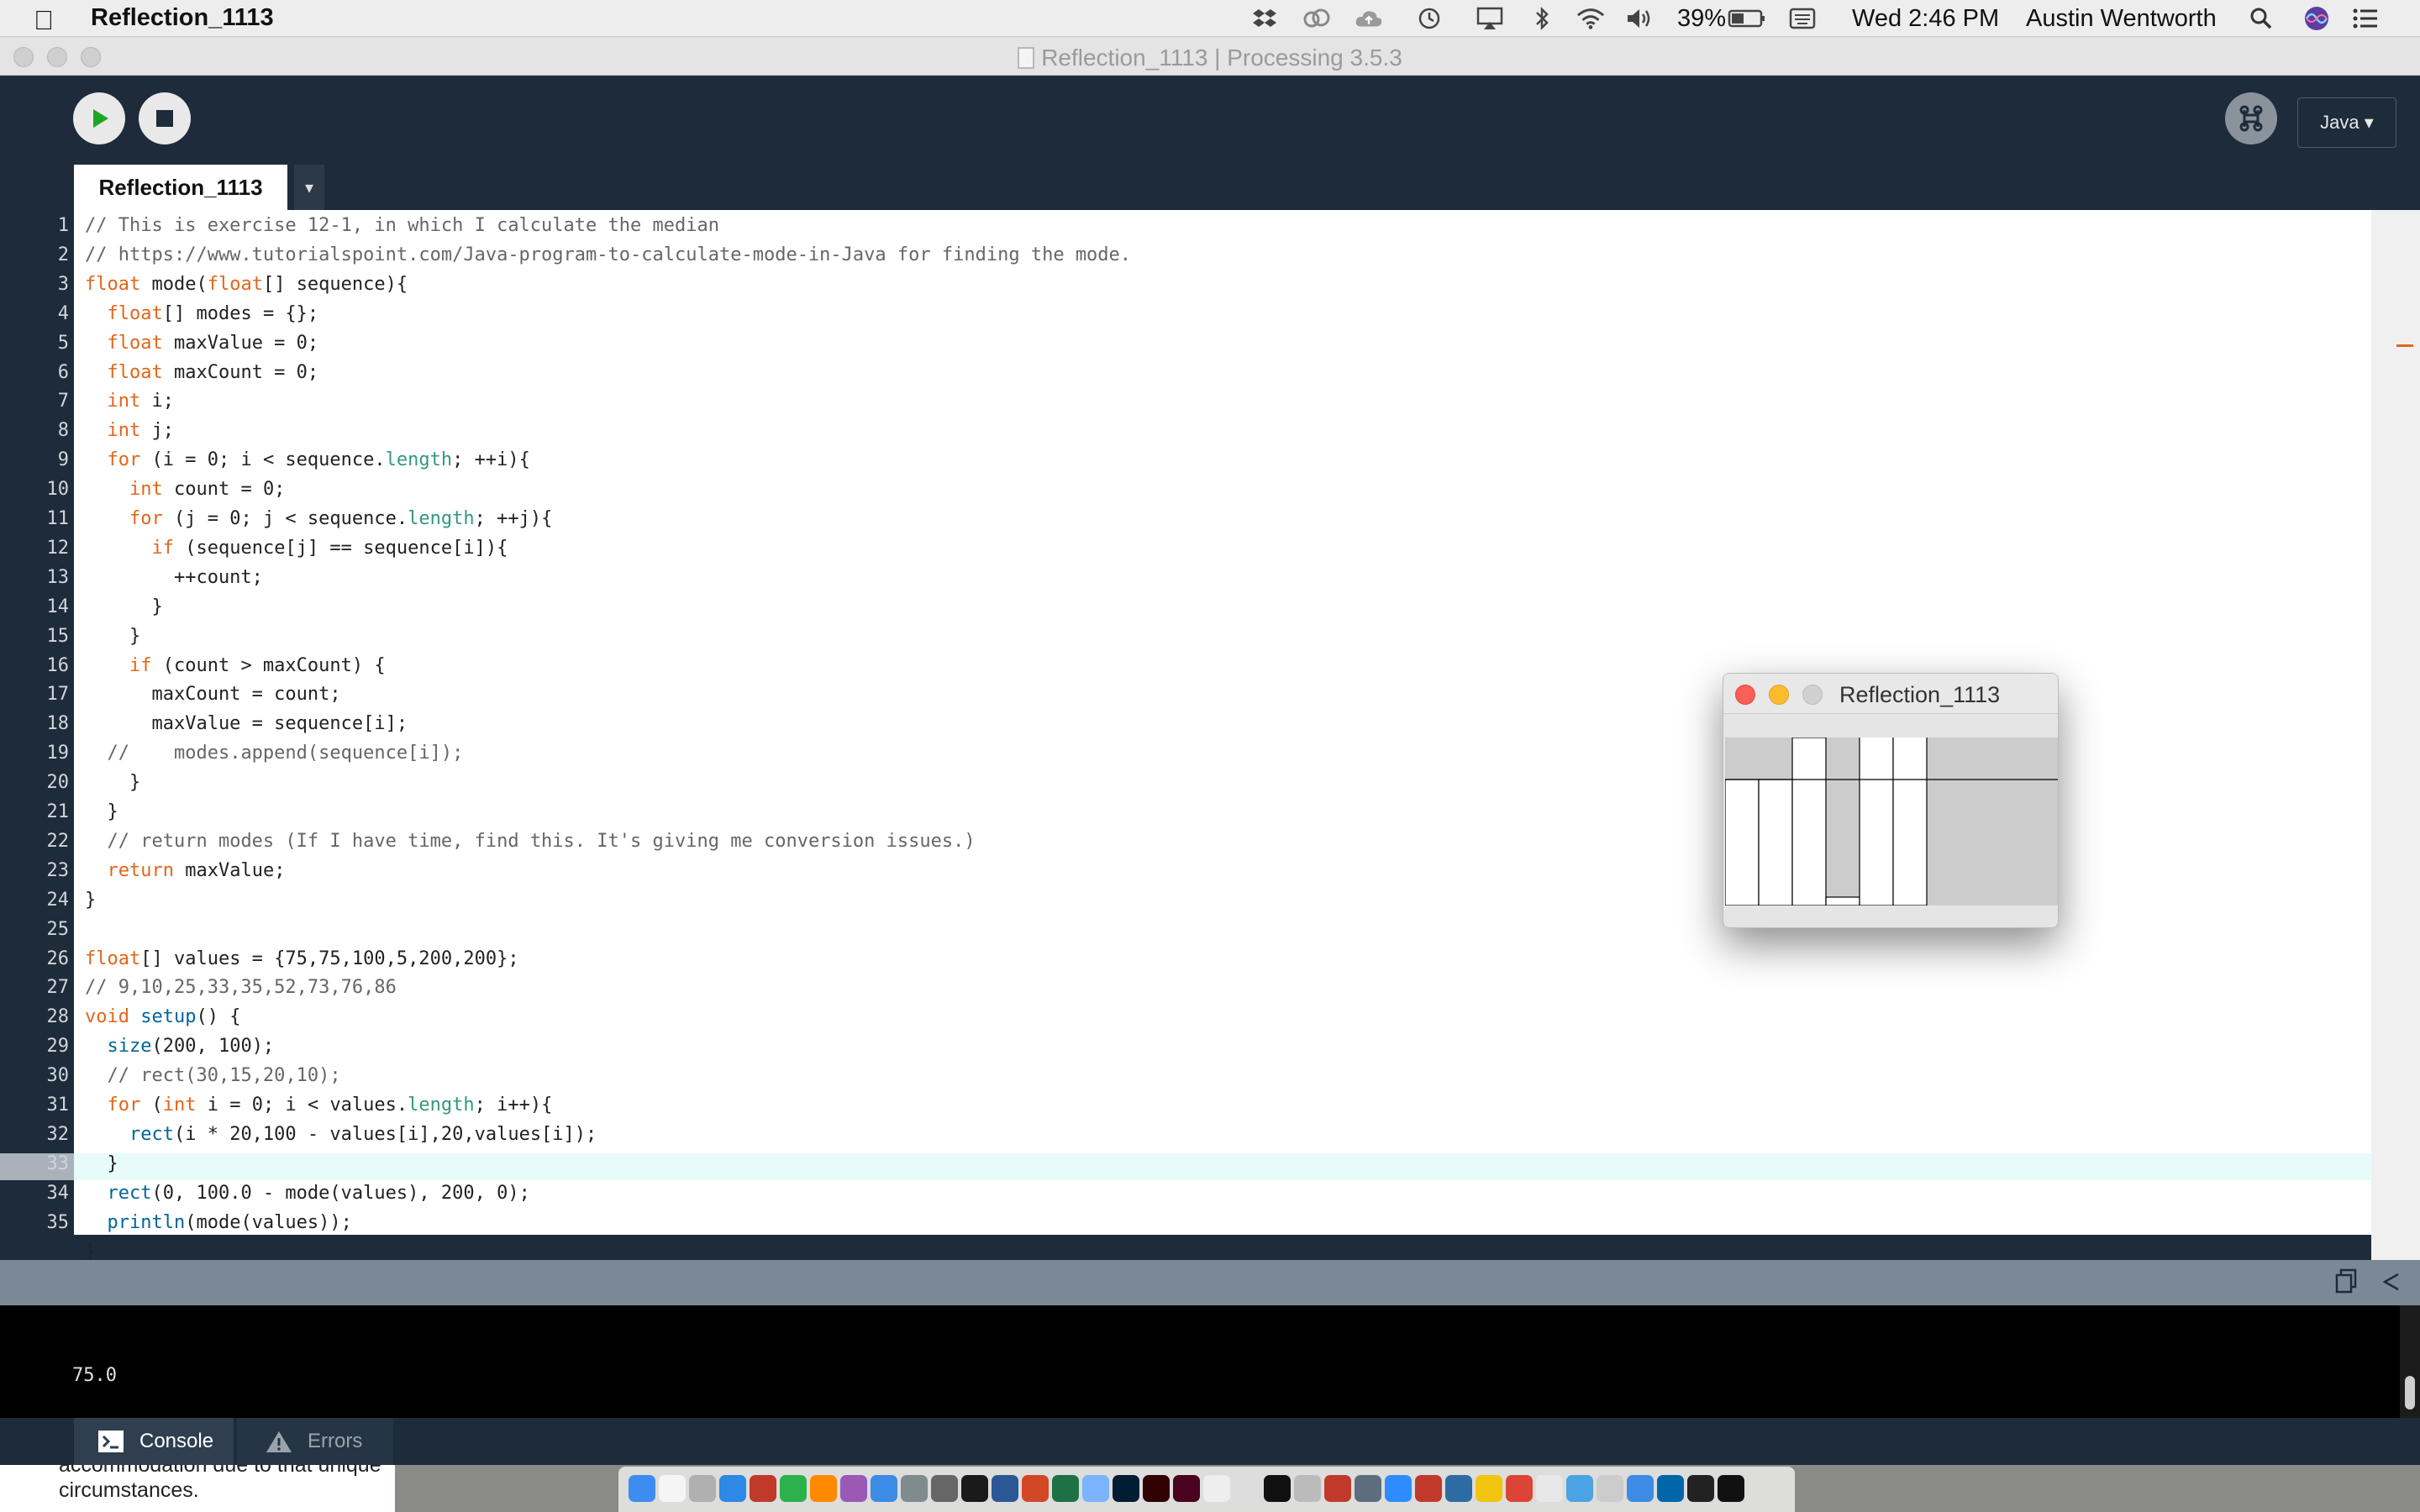 The width and height of the screenshot is (2420, 1512). I want to click on code-line: int i;, so click(141, 401).